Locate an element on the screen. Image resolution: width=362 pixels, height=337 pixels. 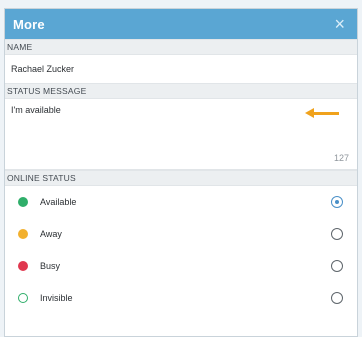
arrow-pointer-icon is located at coordinates (322, 113).